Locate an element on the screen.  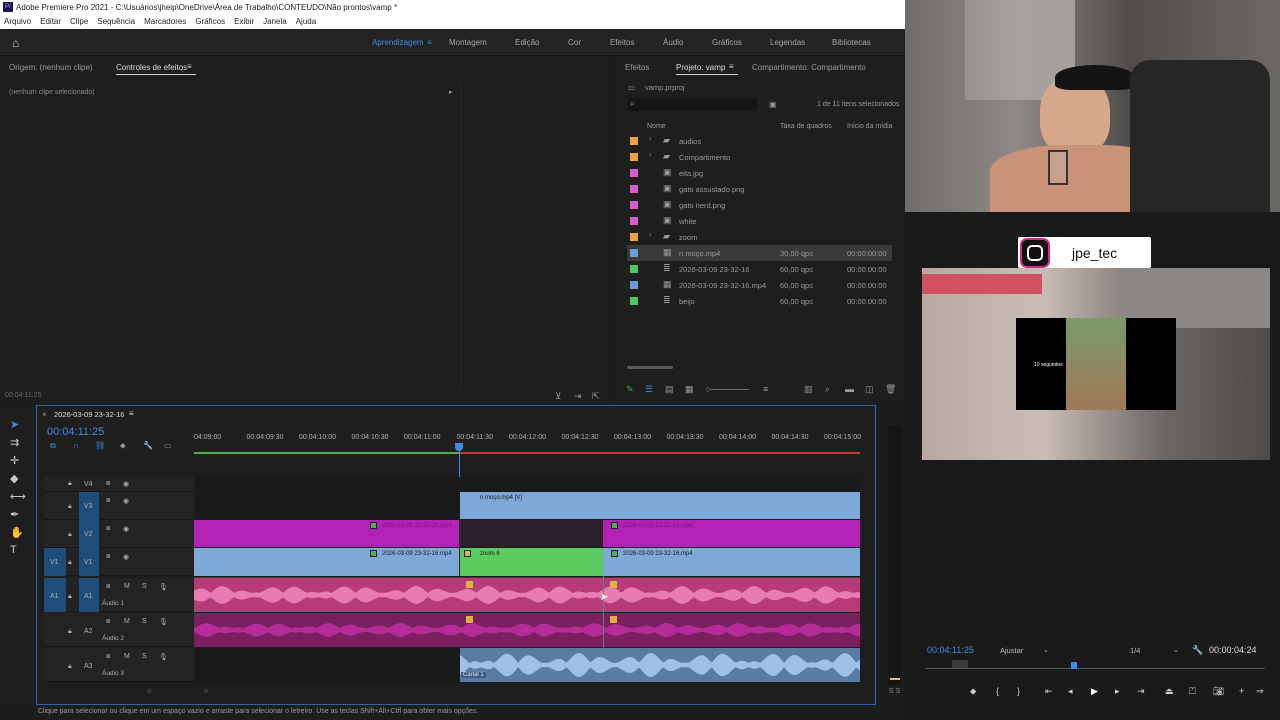
tab-compartimento: Compartimento is located at coordinates (809, 67).